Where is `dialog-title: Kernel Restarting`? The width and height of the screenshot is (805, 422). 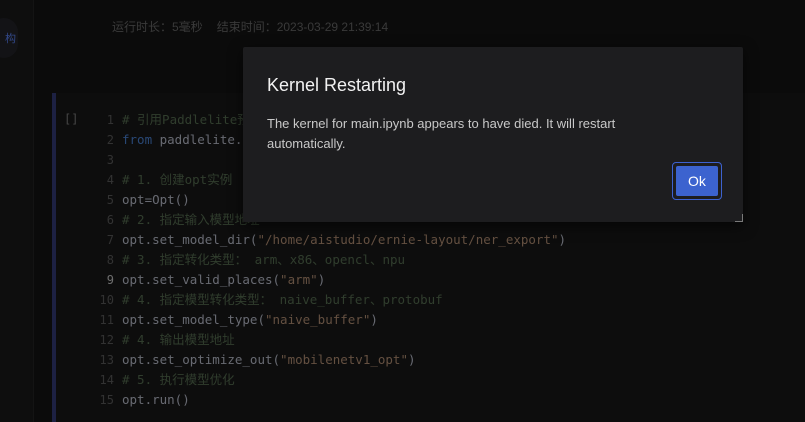 dialog-title: Kernel Restarting is located at coordinates (337, 85).